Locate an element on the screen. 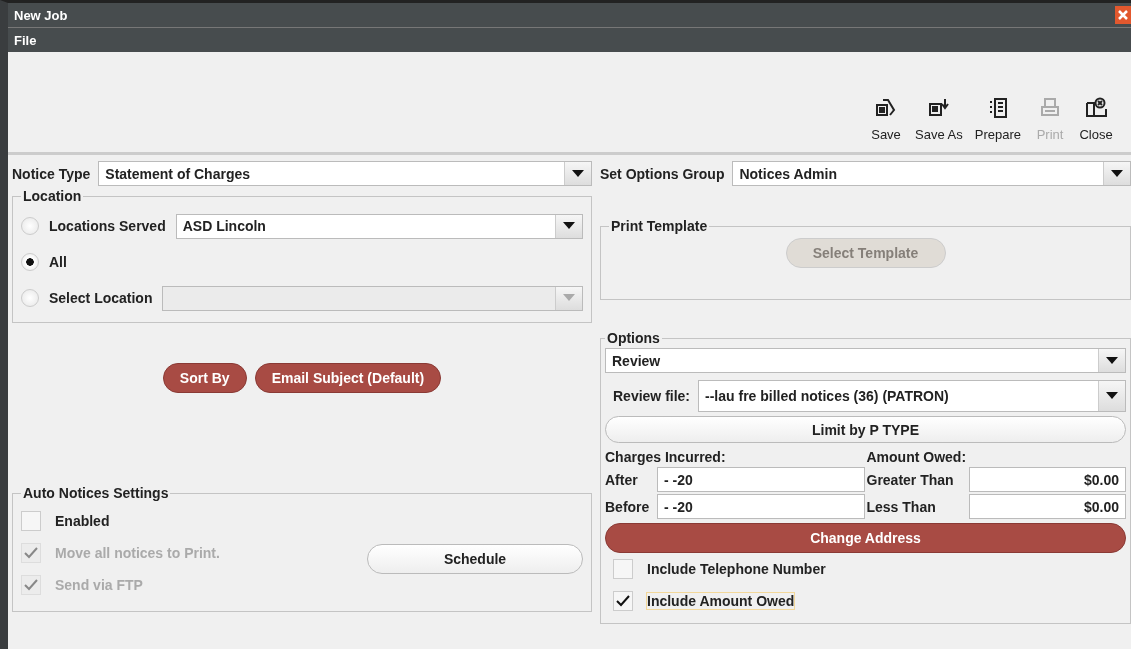 Image resolution: width=1131 pixels, height=649 pixels. checkbox-label: Include Amount Owed is located at coordinates (721, 601).